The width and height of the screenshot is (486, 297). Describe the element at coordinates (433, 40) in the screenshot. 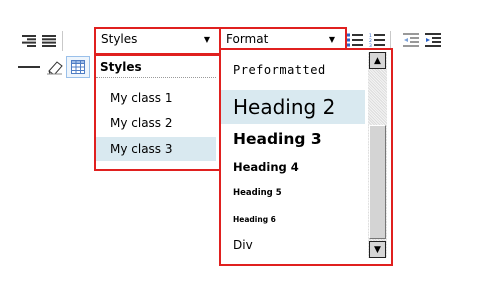

I see `indent-icon` at that location.